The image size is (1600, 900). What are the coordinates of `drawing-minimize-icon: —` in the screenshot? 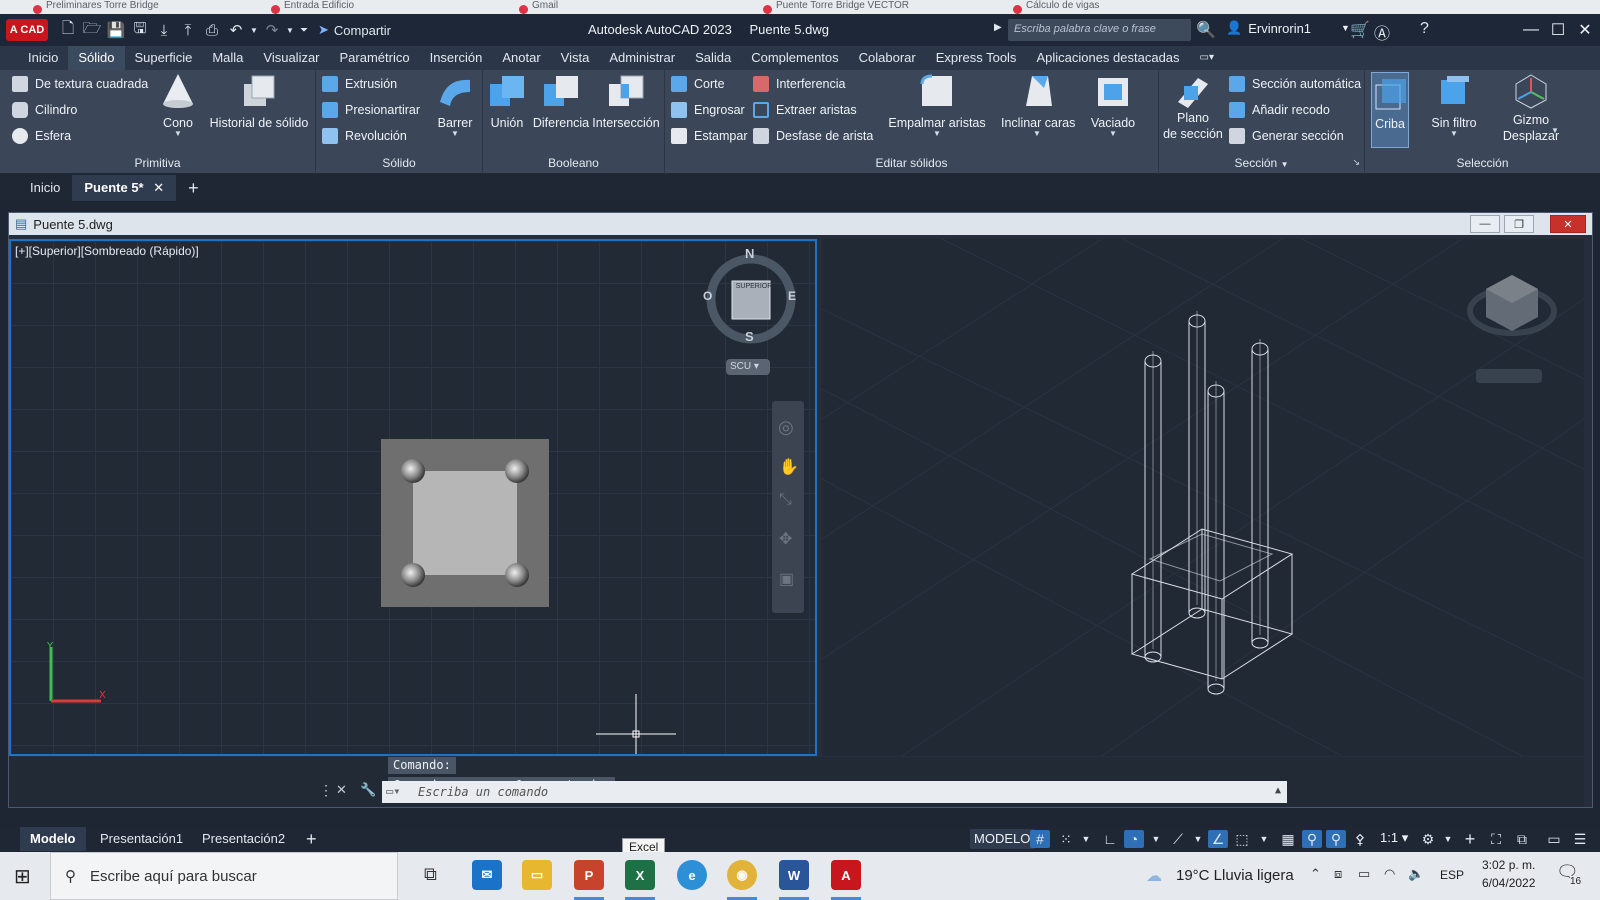 It's located at (1485, 224).